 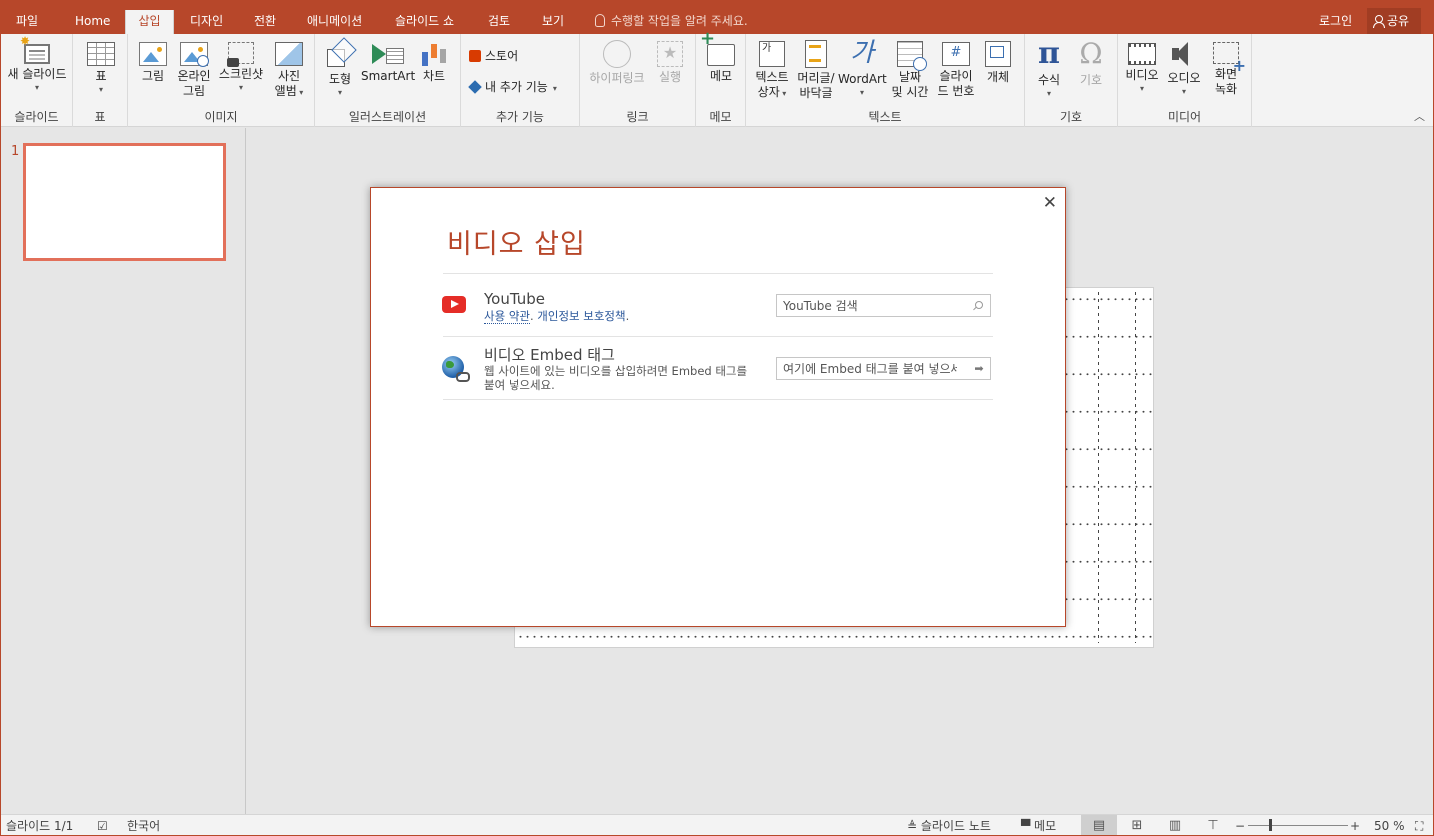 What do you see at coordinates (1394, 21) in the screenshot?
I see `share-button: 공유` at bounding box center [1394, 21].